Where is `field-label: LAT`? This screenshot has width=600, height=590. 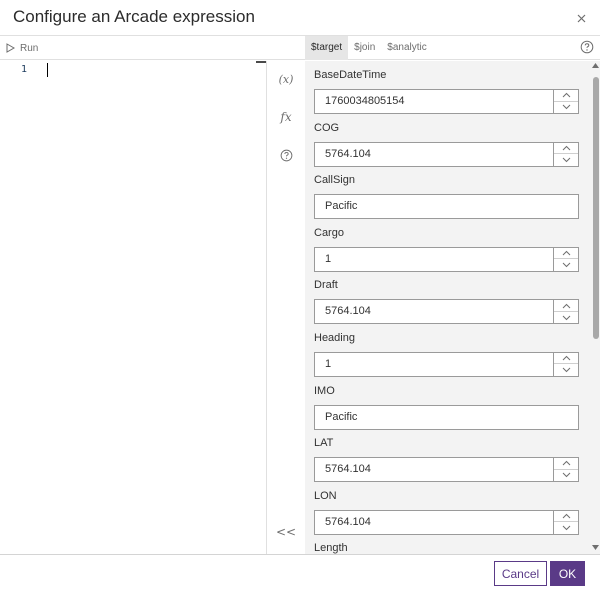
field-label: LAT is located at coordinates (324, 443).